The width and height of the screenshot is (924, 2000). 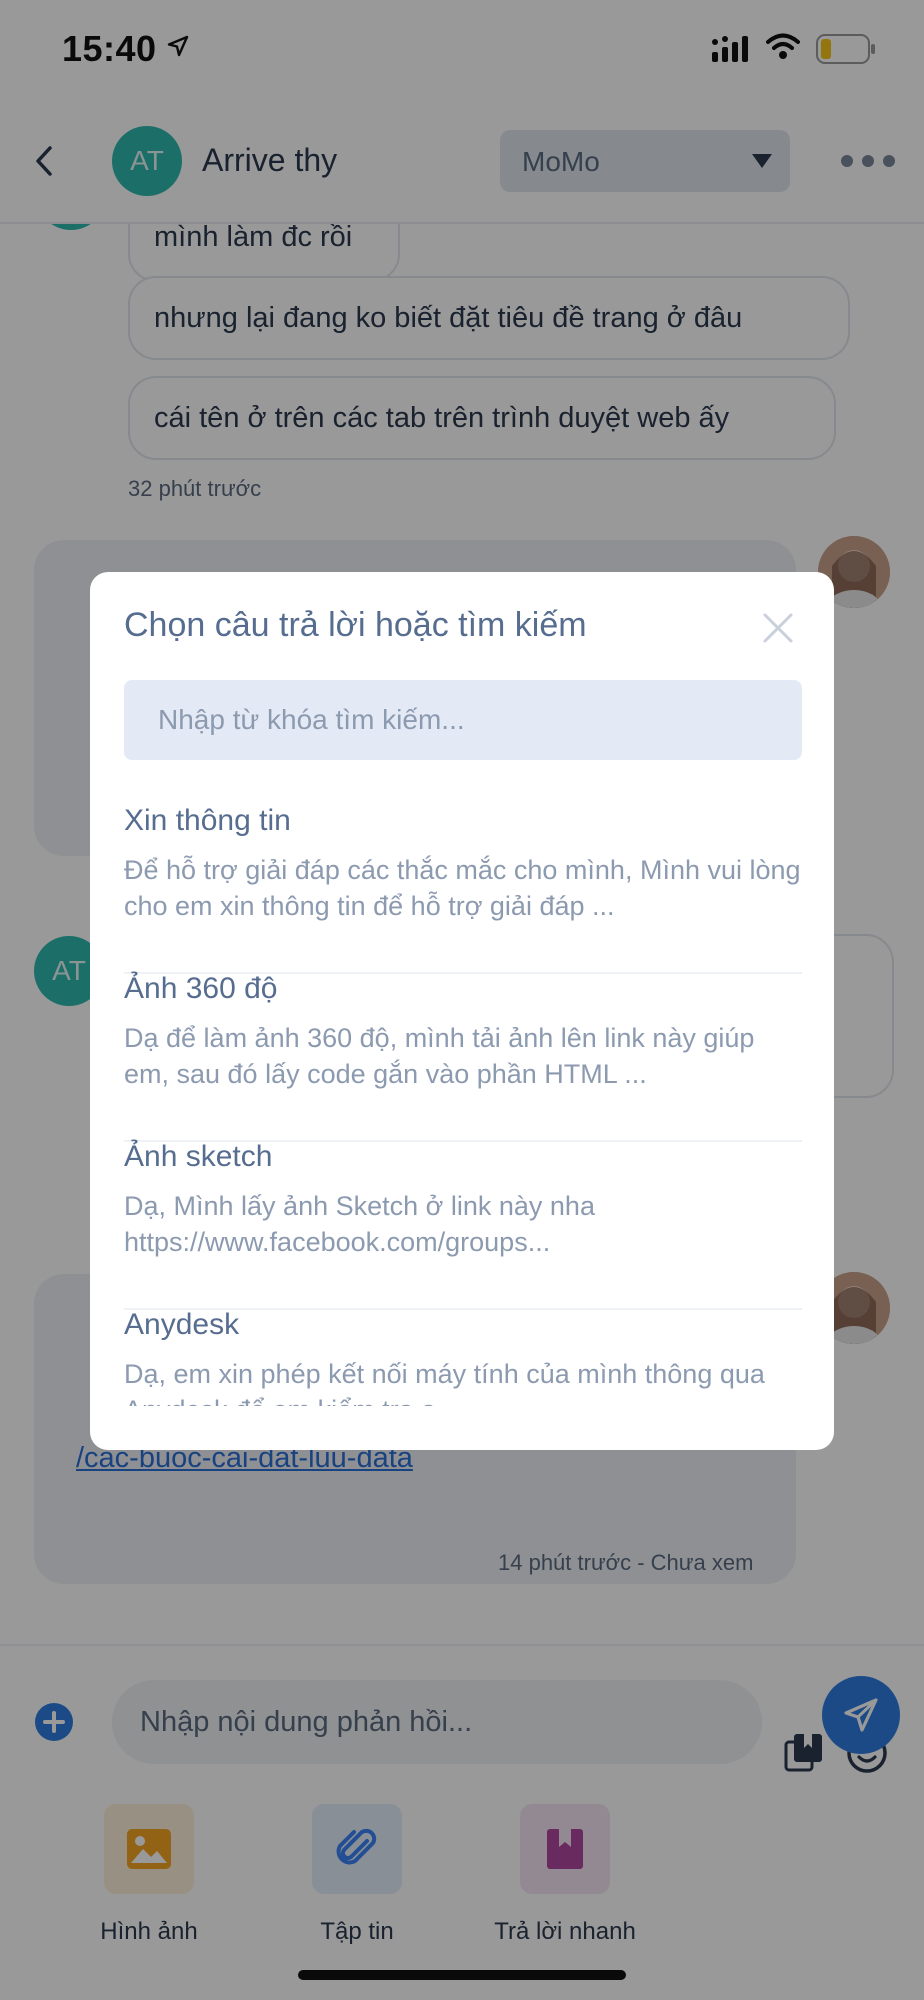 I want to click on reply-title: Anydesk, so click(x=182, y=1324).